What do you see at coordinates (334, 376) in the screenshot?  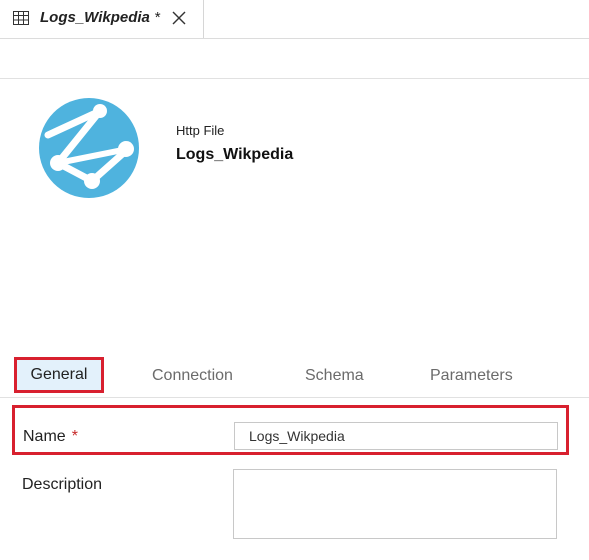 I see `tab-schema: Schema` at bounding box center [334, 376].